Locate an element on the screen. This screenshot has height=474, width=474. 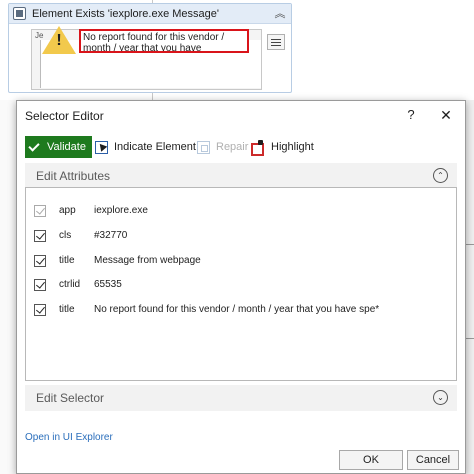
repair-button: Repair is located at coordinates (222, 147).